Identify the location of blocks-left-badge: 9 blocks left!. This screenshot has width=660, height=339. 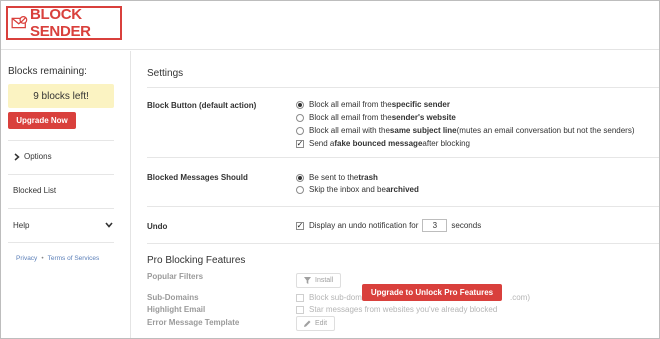
(61, 96).